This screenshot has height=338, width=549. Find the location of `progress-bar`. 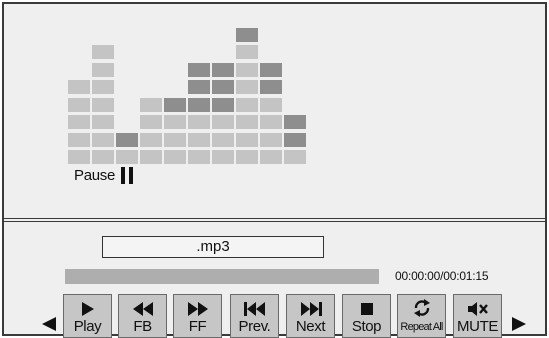

progress-bar is located at coordinates (222, 276).